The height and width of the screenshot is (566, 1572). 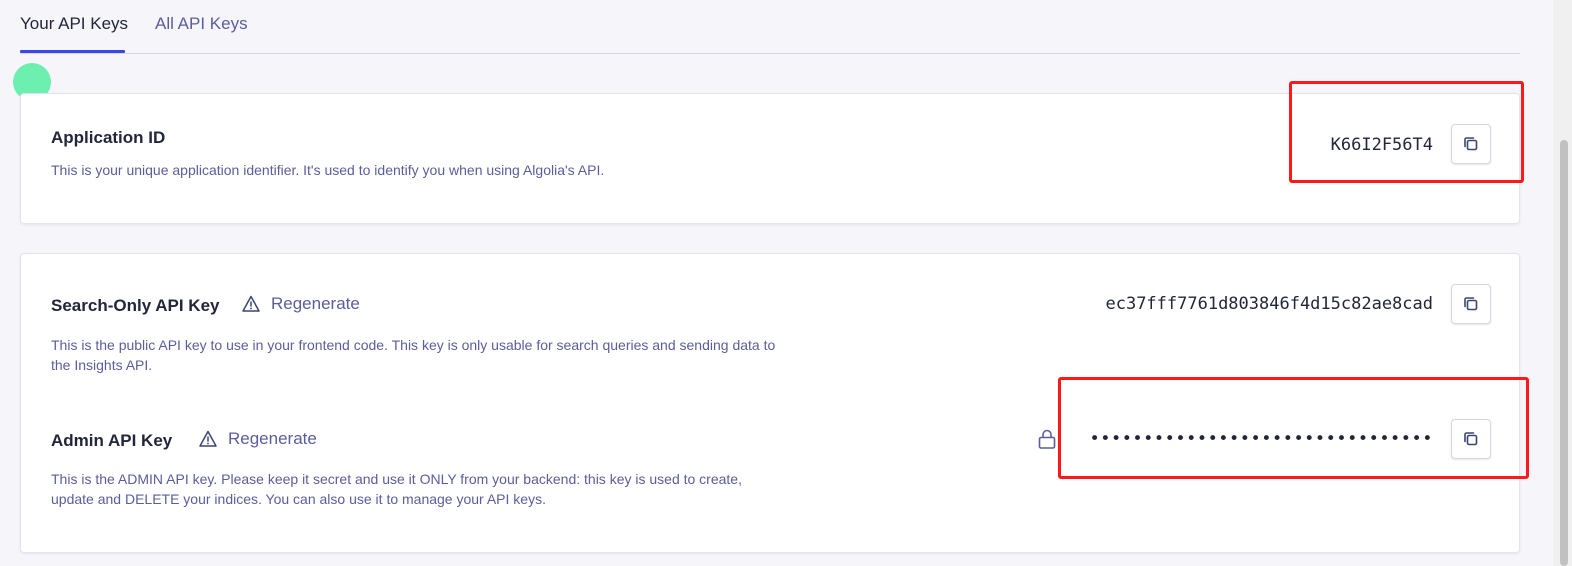 I want to click on copy-application-id-button, so click(x=1471, y=144).